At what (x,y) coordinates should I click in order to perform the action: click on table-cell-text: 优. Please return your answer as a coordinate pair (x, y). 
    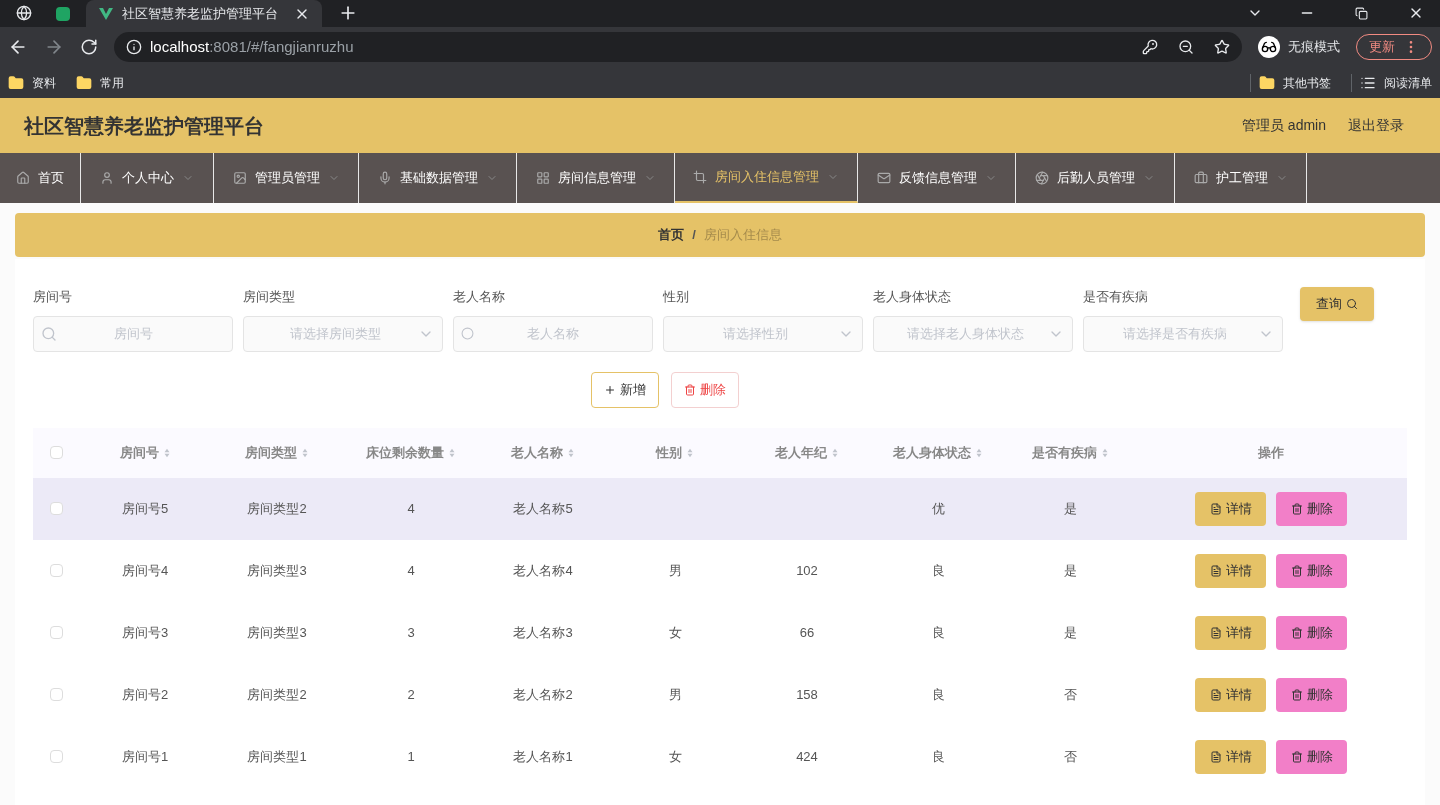
    Looking at the image, I should click on (938, 508).